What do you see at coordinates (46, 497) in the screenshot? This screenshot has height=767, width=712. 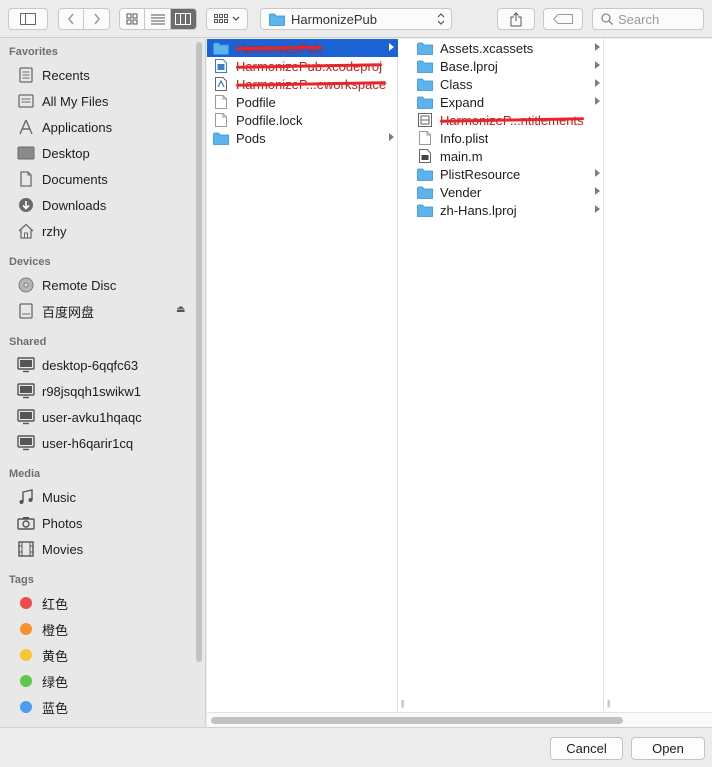 I see `sidebar-item-music: Music` at bounding box center [46, 497].